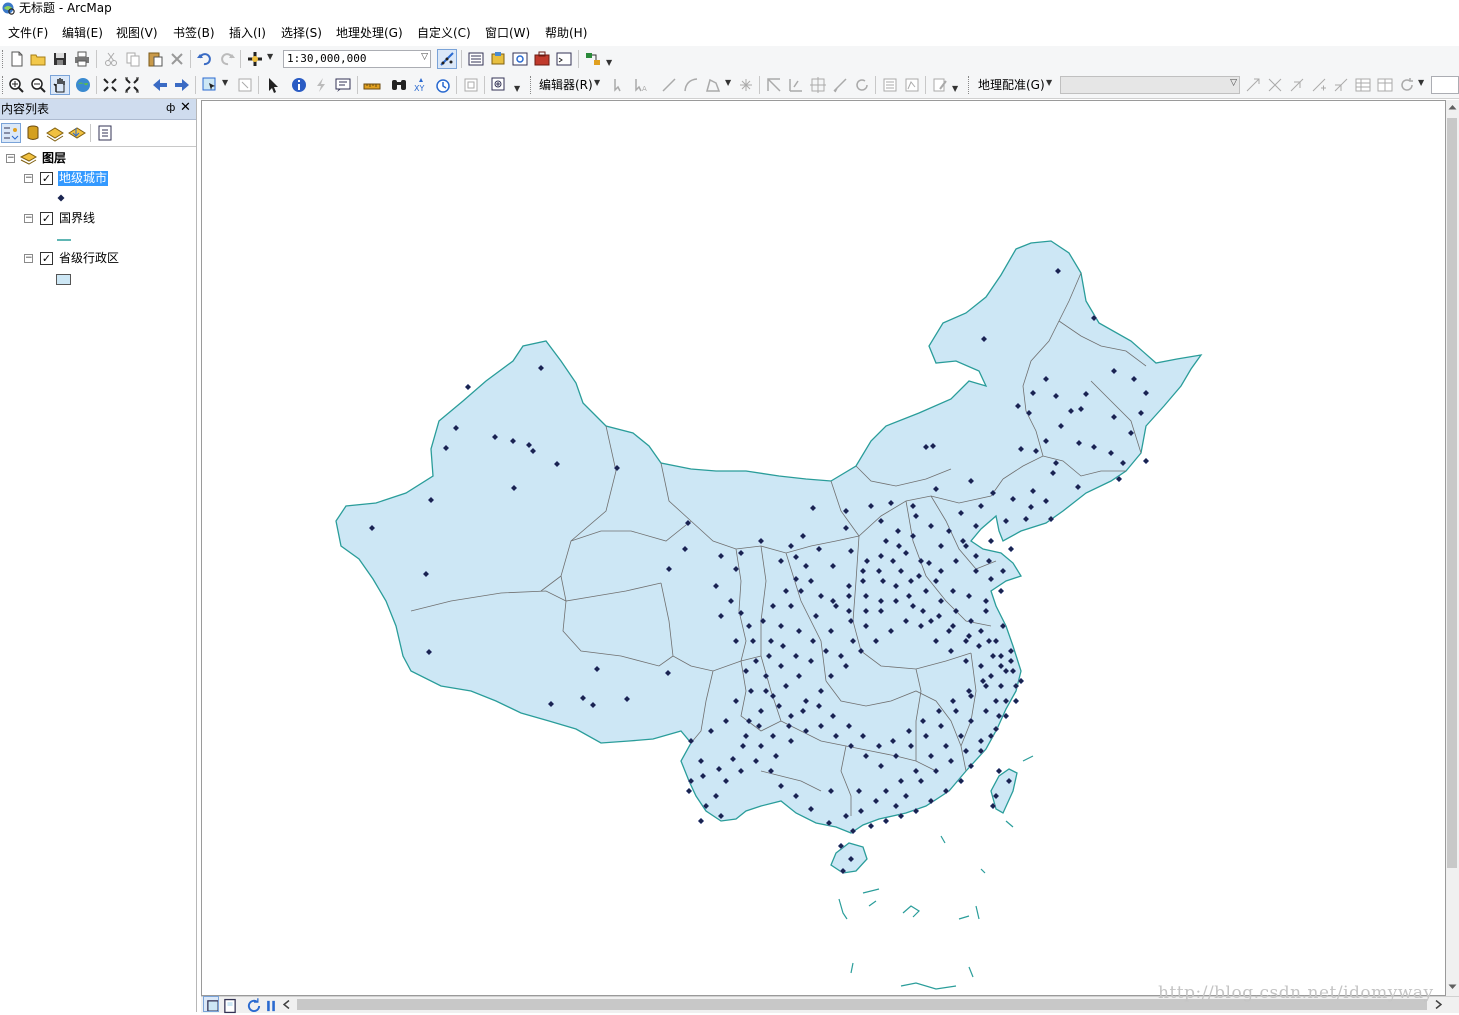 This screenshot has width=1459, height=1015. What do you see at coordinates (1275, 85) in the screenshot?
I see `shift-georef-icon` at bounding box center [1275, 85].